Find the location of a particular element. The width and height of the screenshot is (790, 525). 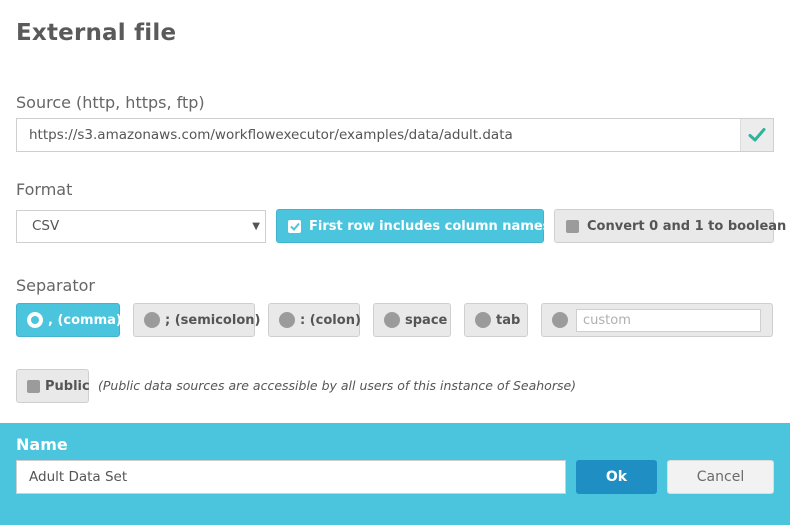

separator-tab-label: tab is located at coordinates (508, 320).